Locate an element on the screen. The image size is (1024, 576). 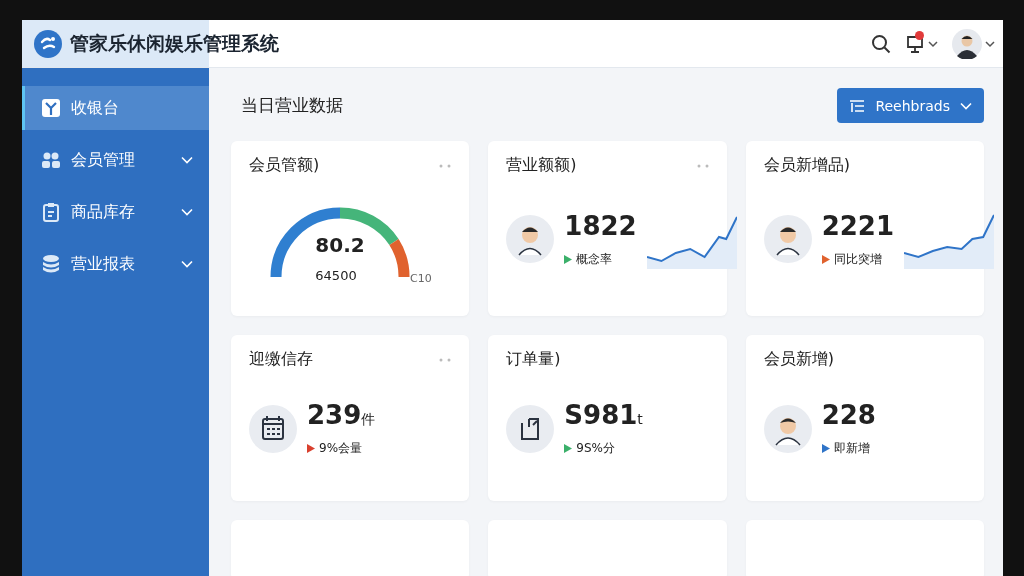
trend-text: 同比突增 is located at coordinates (857, 259).